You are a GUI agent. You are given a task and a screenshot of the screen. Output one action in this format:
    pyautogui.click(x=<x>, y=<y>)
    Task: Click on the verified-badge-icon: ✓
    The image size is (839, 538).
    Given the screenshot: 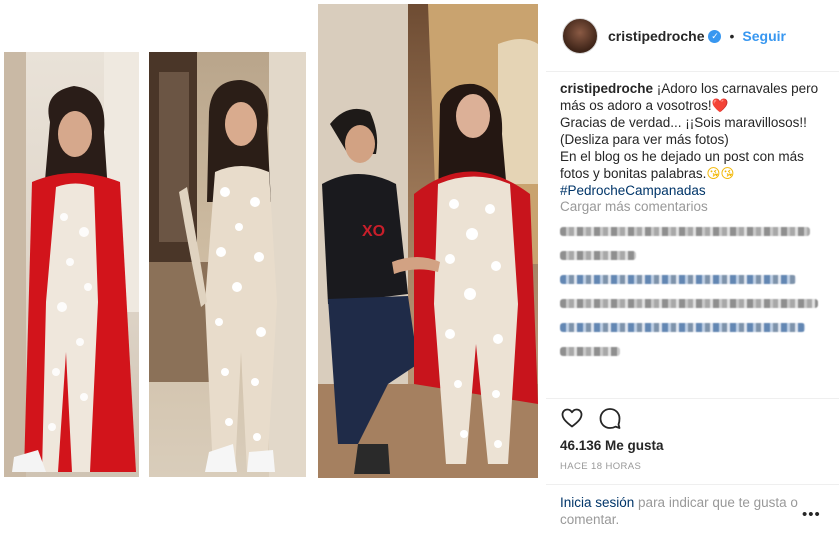 What is the action you would take?
    pyautogui.click(x=715, y=36)
    